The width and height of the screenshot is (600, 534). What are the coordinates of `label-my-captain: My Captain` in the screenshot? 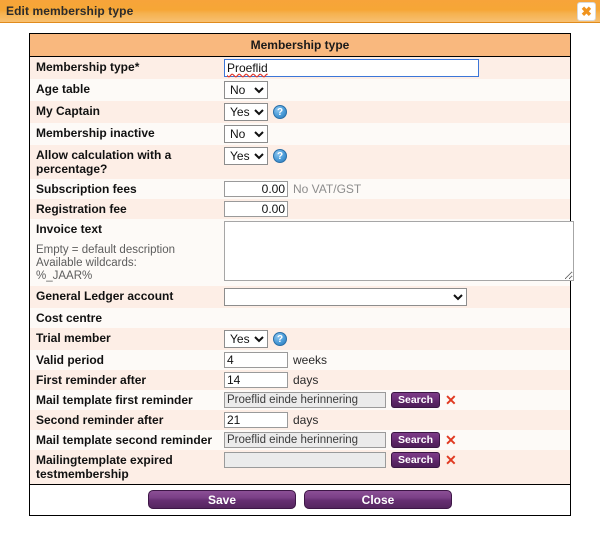 It's located at (68, 111).